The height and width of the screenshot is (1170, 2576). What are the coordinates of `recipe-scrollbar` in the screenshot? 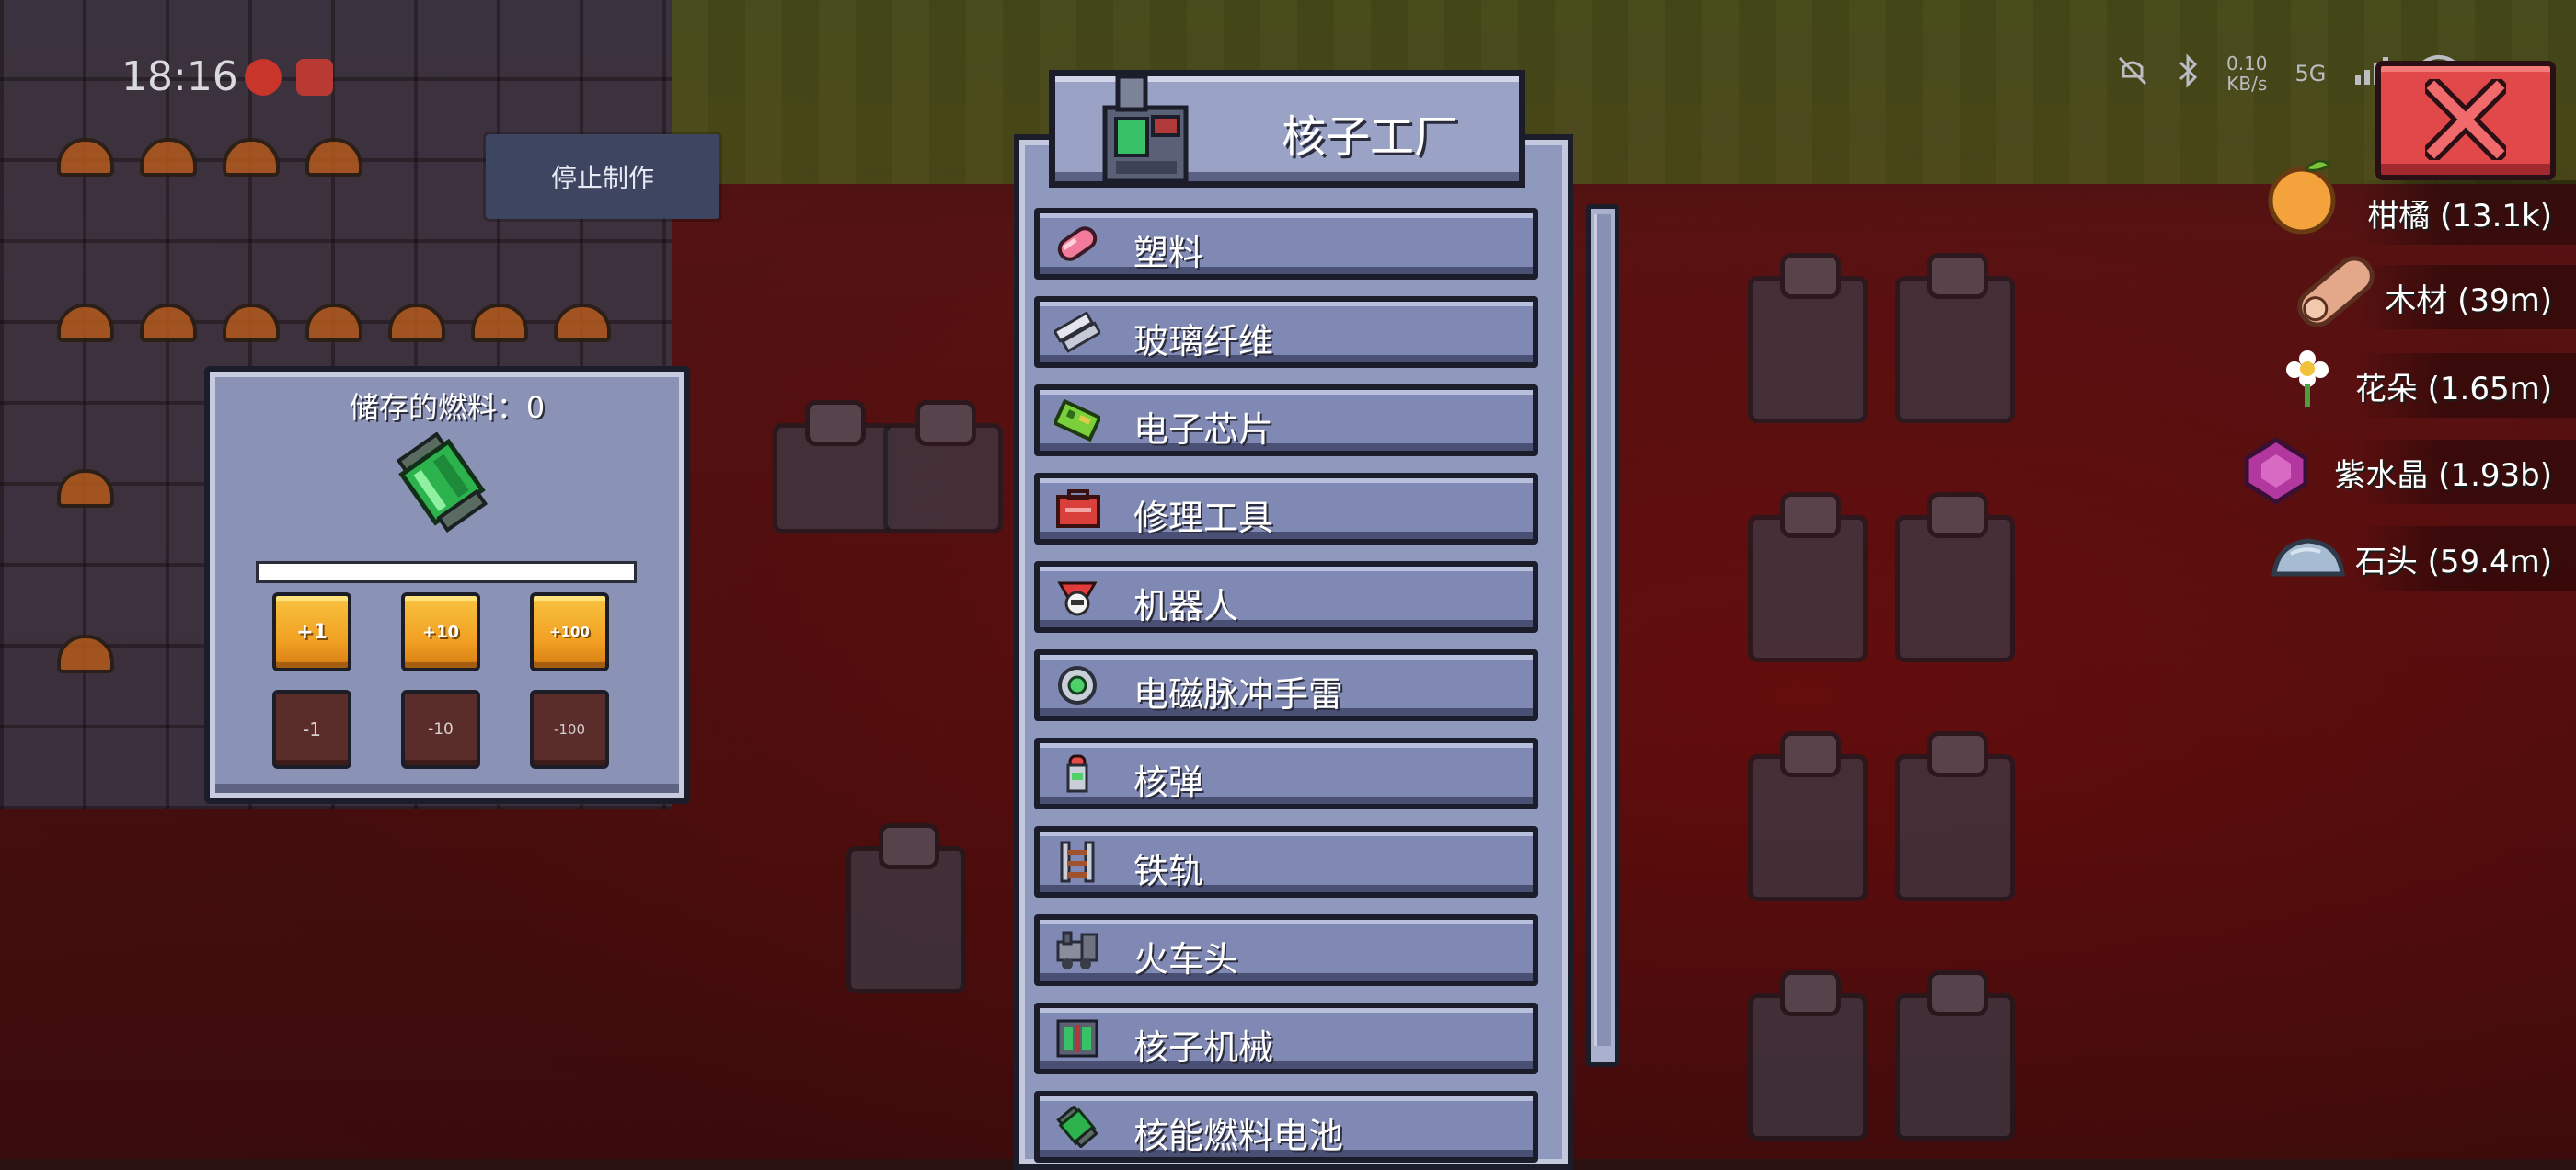 It's located at (1602, 635).